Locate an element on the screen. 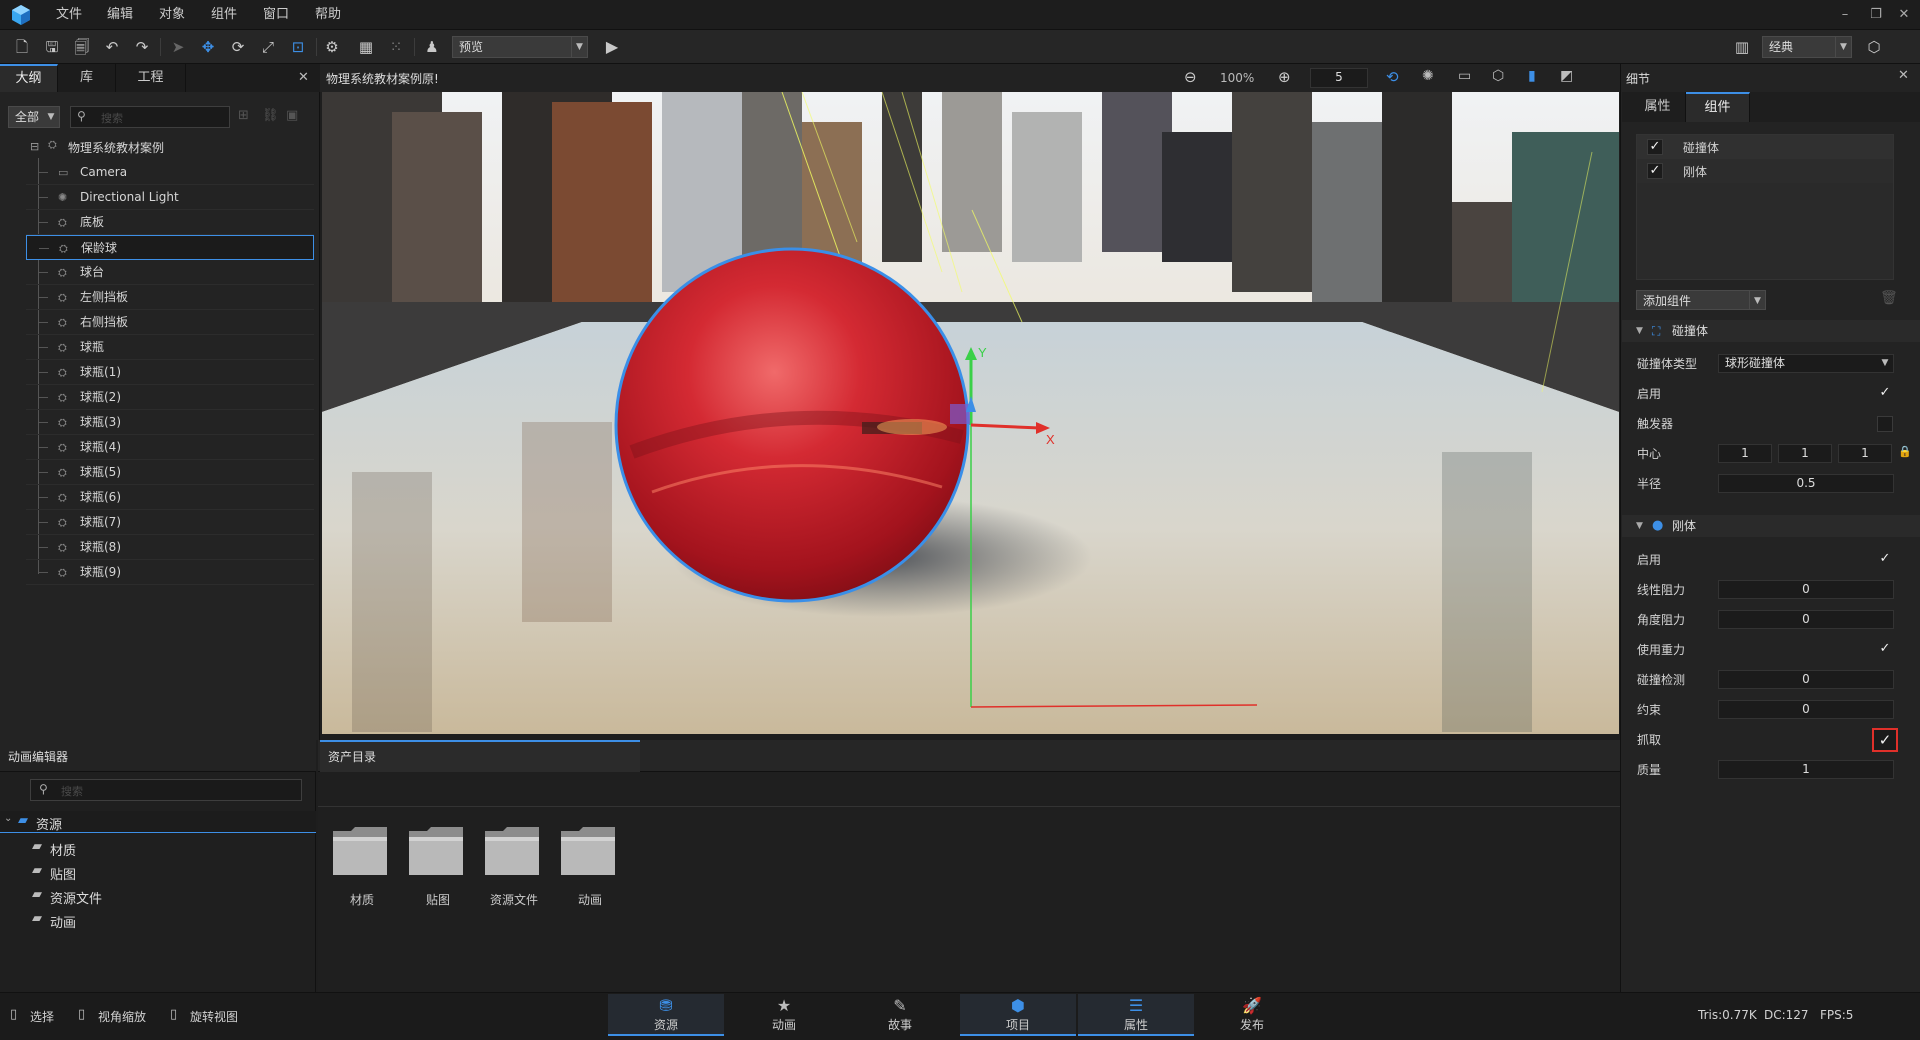  outline-root: 物理系统教材案例 is located at coordinates (116, 148).